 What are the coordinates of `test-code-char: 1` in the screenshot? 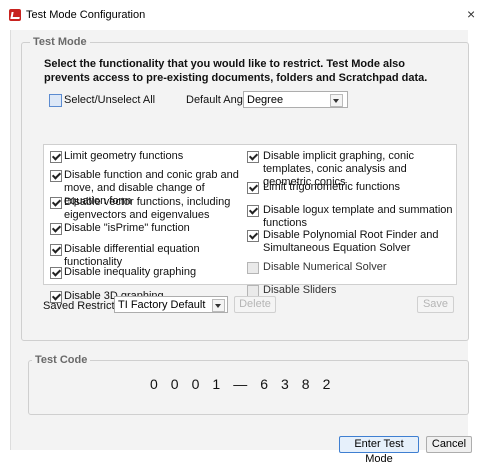 It's located at (216, 384).